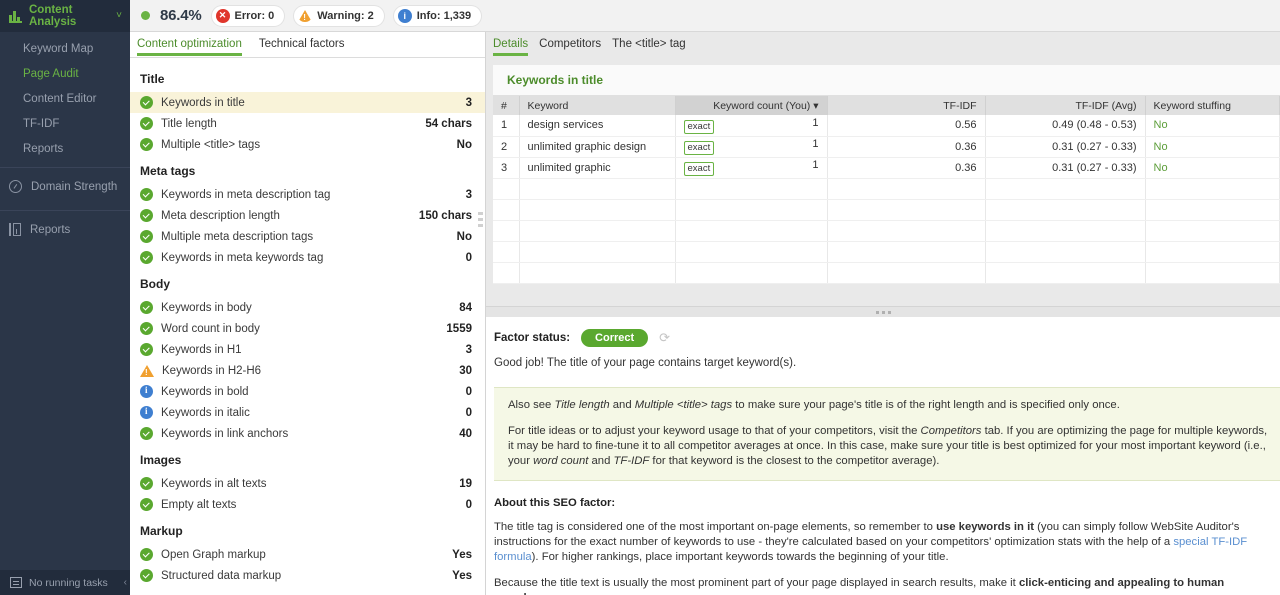 This screenshot has height=595, width=1280. Describe the element at coordinates (65, 48) in the screenshot. I see `sidebar-item-keyword-map: Keyword Map` at that location.